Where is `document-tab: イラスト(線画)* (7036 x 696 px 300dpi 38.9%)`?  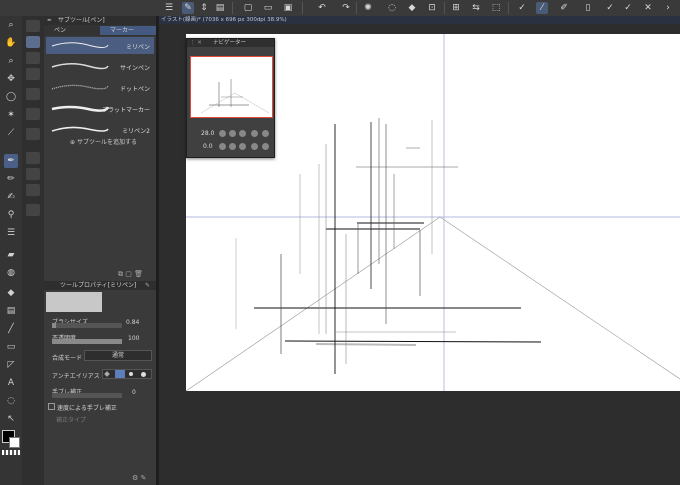 document-tab: イラスト(線画)* (7036 x 696 px 300dpi 38.9%) is located at coordinates (419, 20).